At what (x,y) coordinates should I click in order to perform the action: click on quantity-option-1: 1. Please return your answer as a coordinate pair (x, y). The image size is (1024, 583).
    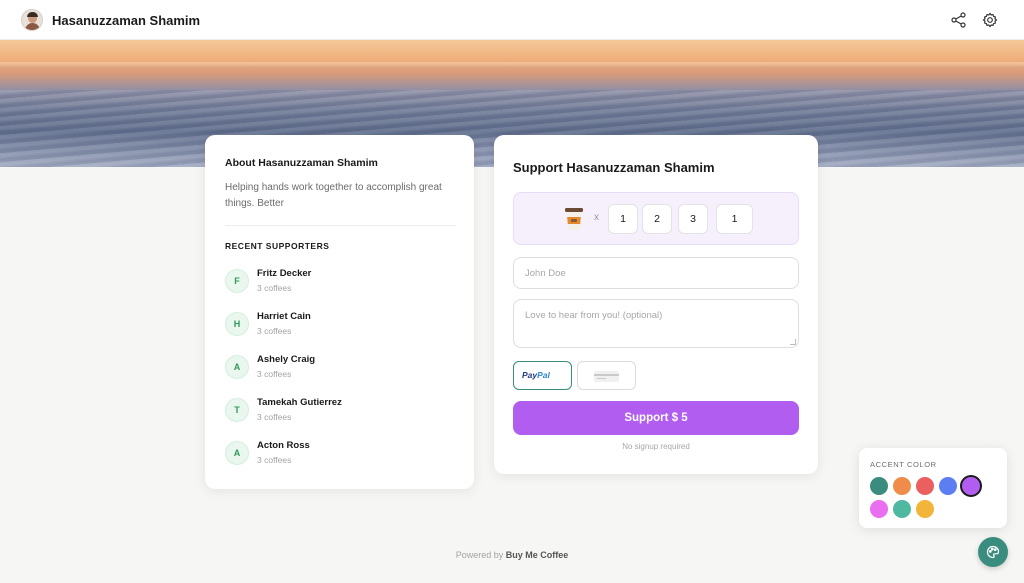
    Looking at the image, I should click on (623, 219).